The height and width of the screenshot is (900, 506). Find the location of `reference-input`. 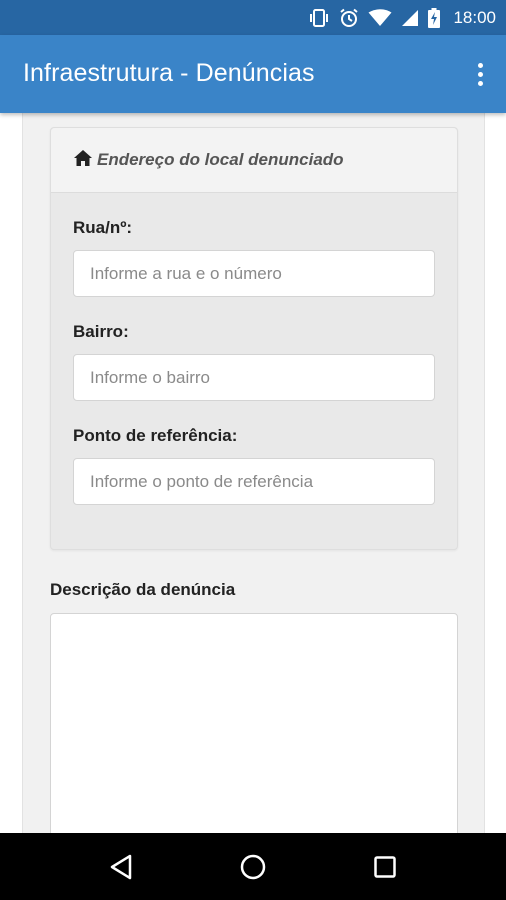

reference-input is located at coordinates (254, 481).